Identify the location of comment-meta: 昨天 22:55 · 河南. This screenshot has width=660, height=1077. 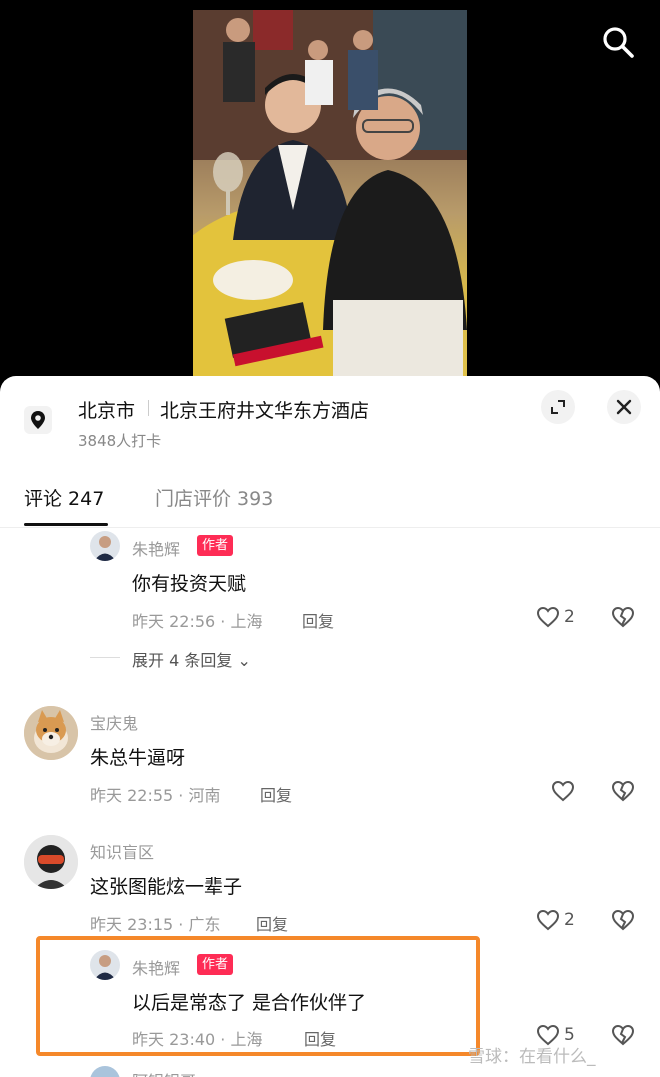
(155, 795).